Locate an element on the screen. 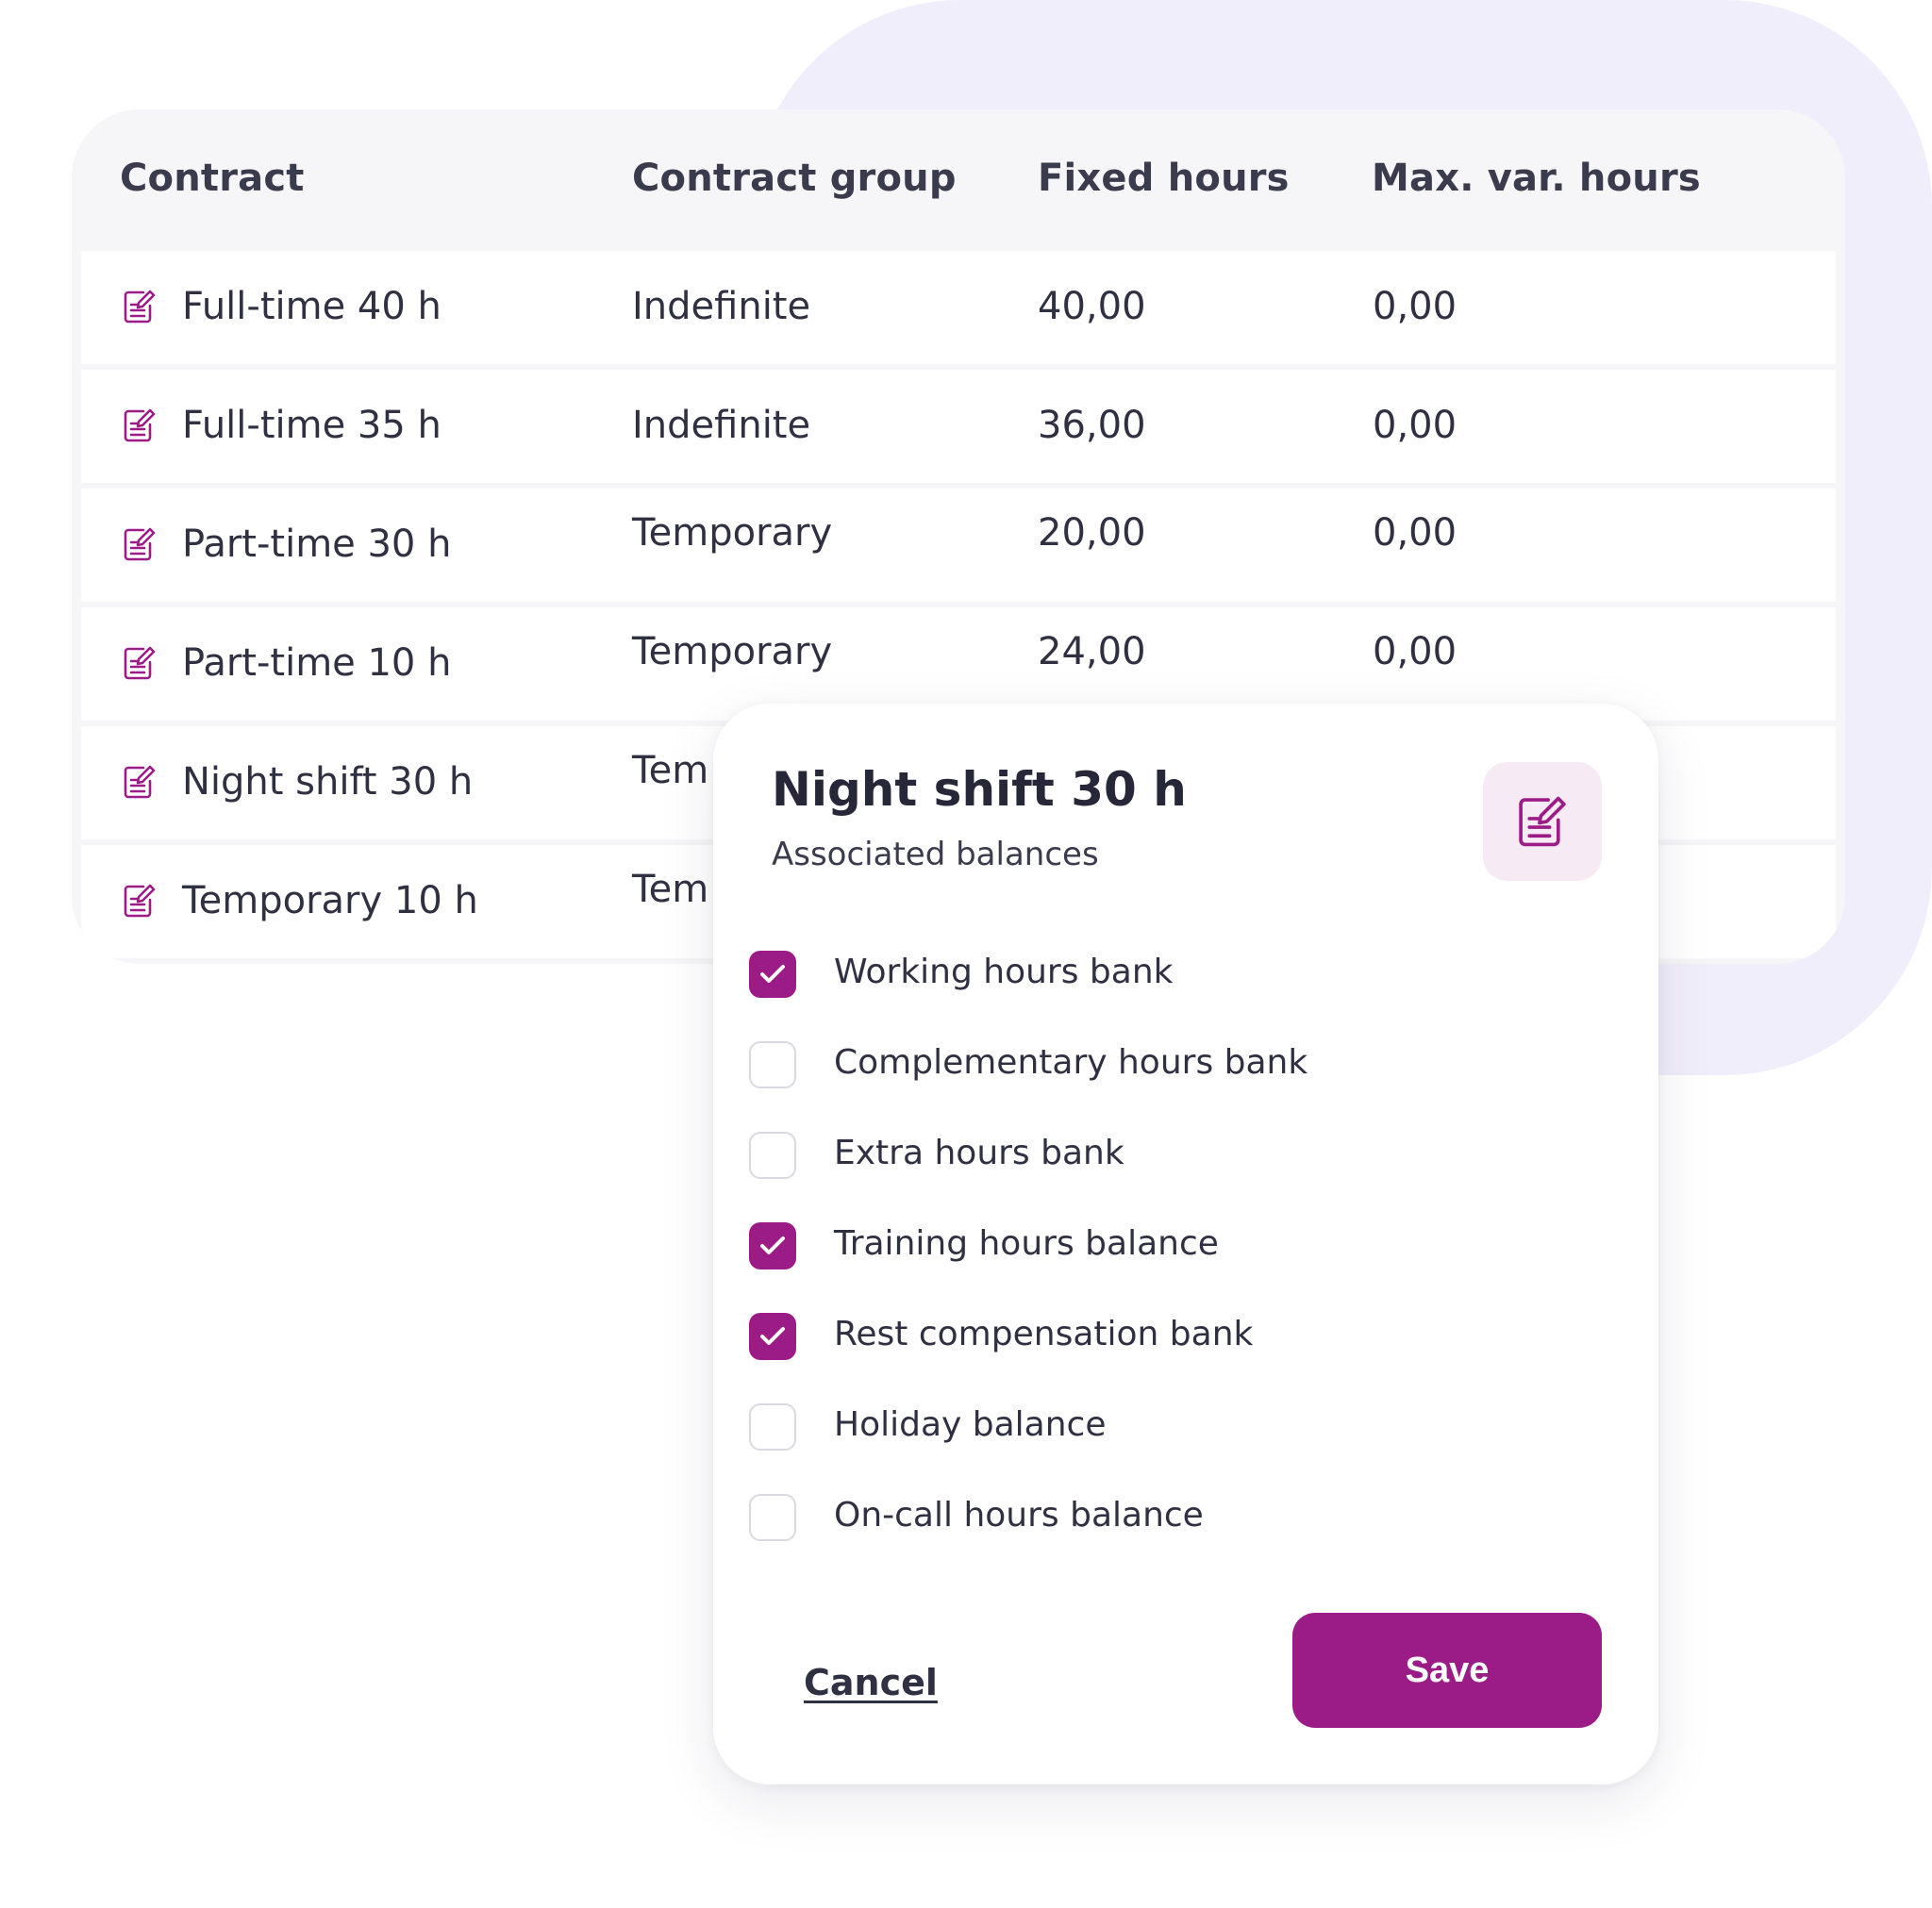 The image size is (1932, 1908). column-header-contract-group: Contract group is located at coordinates (795, 178).